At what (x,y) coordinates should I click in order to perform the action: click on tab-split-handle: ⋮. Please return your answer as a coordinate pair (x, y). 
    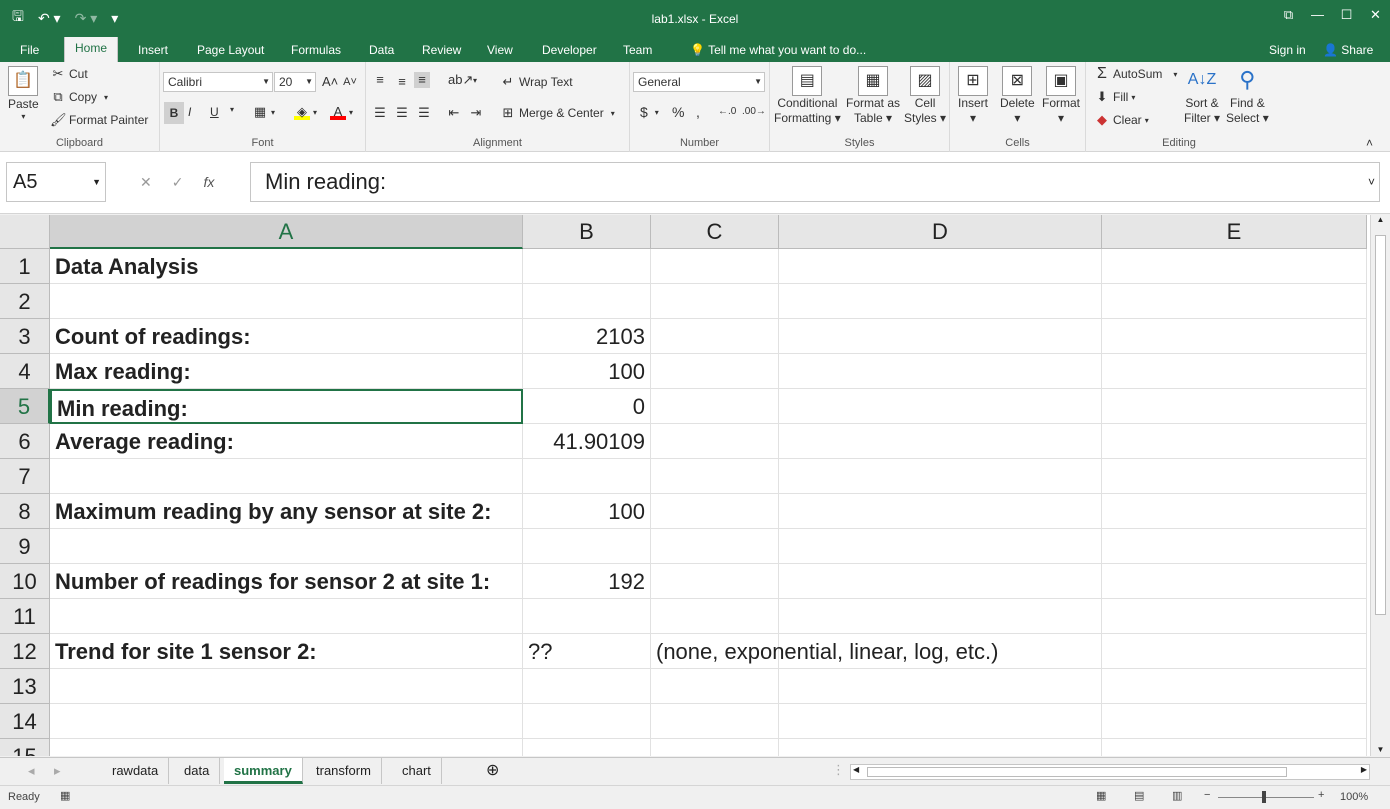
    Looking at the image, I should click on (838, 770).